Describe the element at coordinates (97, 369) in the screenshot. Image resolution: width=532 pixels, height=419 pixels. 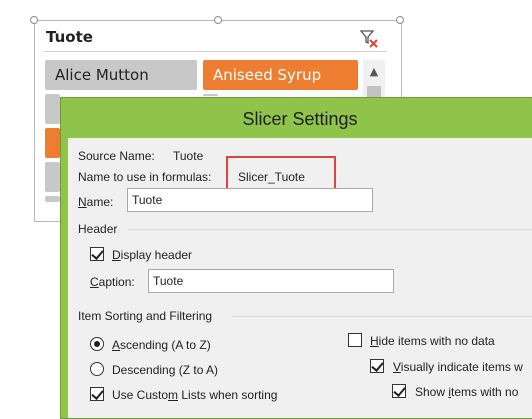
I see `descending-radio` at that location.